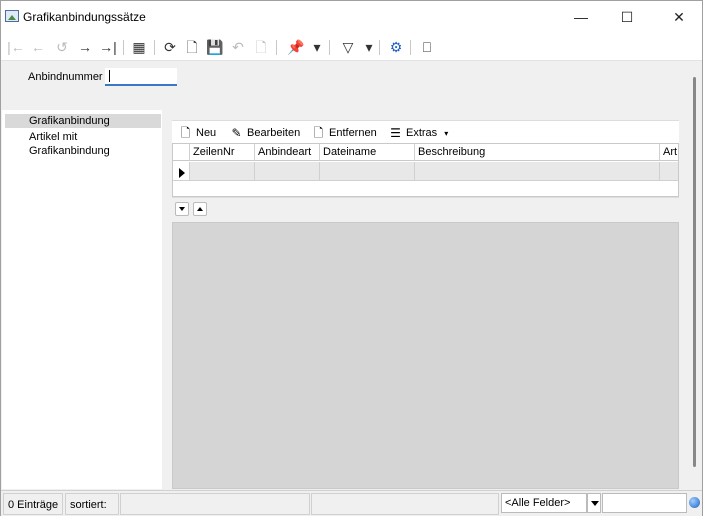 The width and height of the screenshot is (703, 516). What do you see at coordinates (537, 152) in the screenshot?
I see `column-header-beschreibung: Beschreibung` at bounding box center [537, 152].